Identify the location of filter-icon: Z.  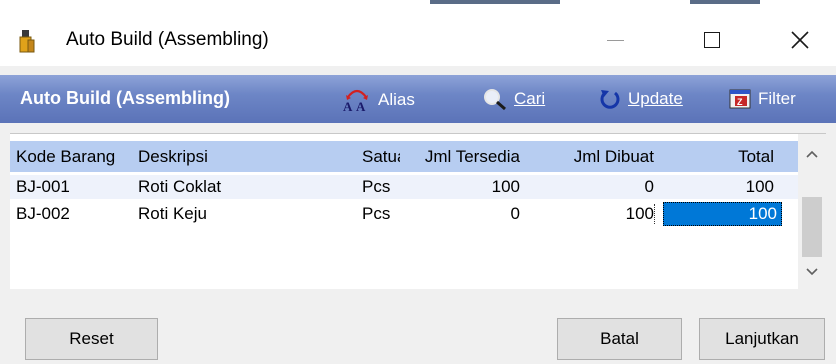
(740, 99).